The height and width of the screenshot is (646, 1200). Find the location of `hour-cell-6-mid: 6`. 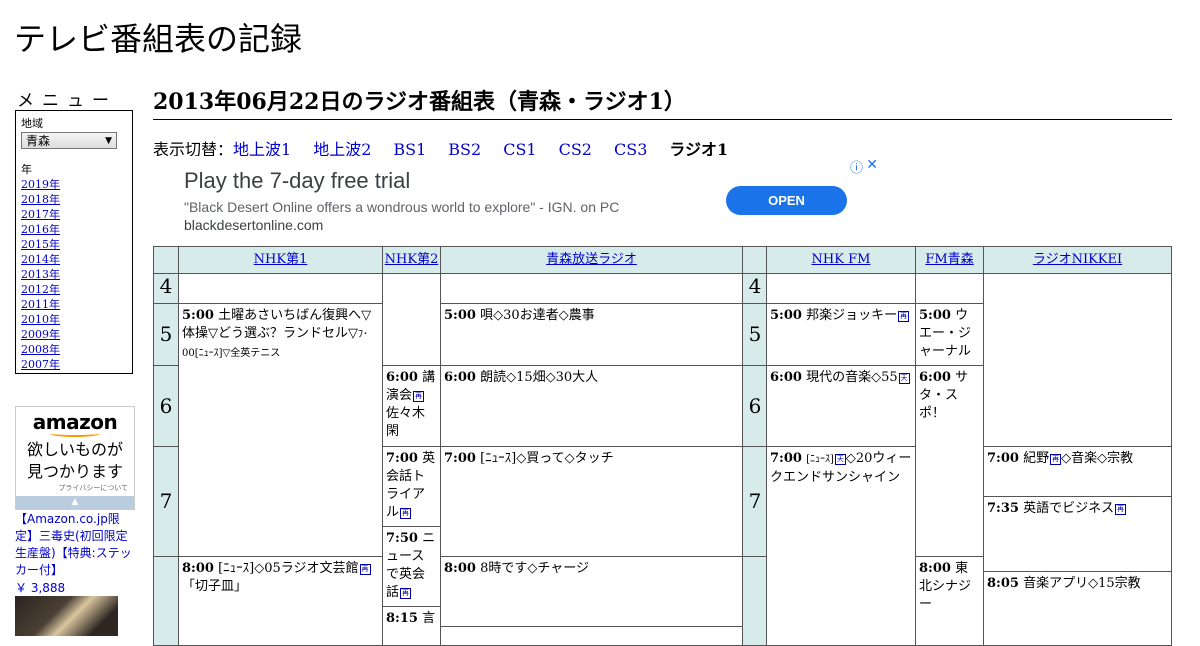

hour-cell-6-mid: 6 is located at coordinates (755, 406).